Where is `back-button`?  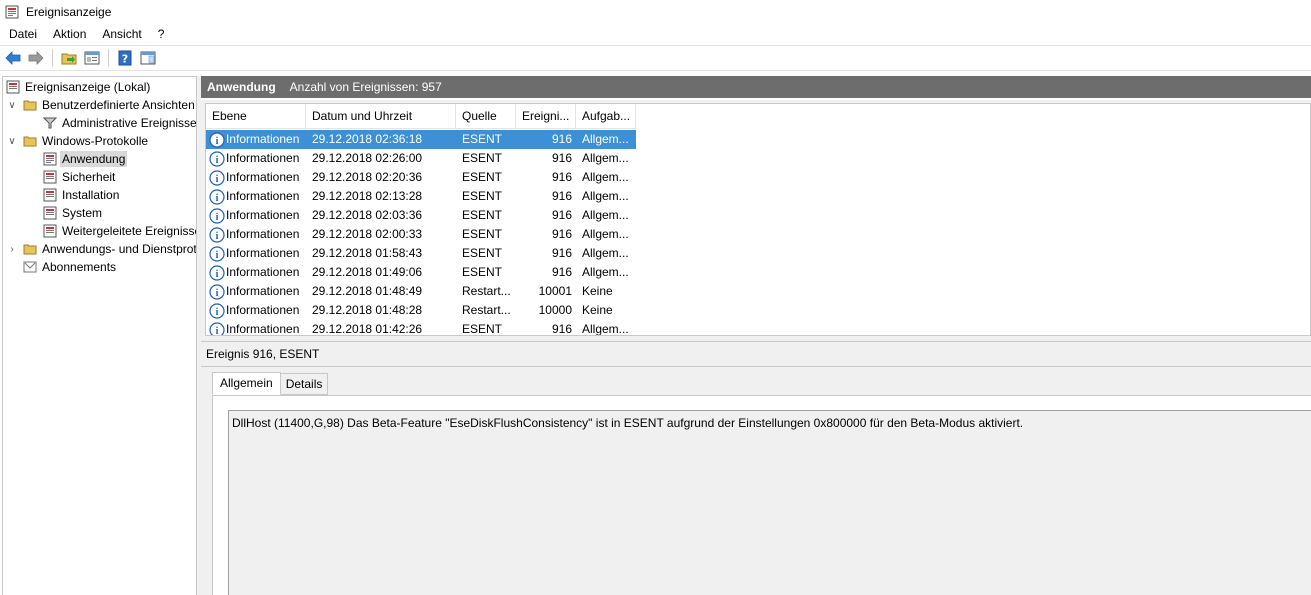 back-button is located at coordinates (13, 58).